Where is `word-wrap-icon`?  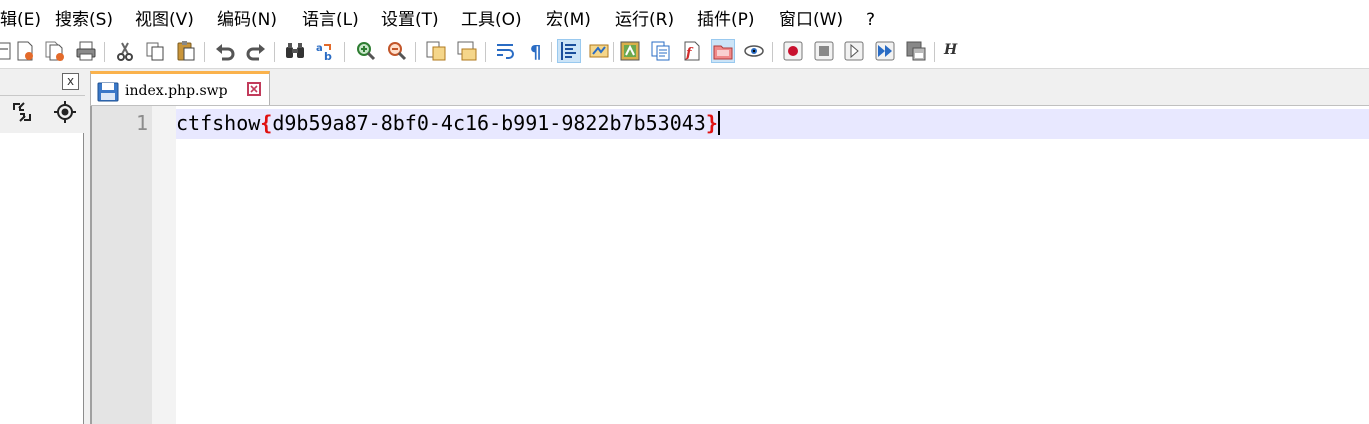
word-wrap-icon is located at coordinates (506, 51).